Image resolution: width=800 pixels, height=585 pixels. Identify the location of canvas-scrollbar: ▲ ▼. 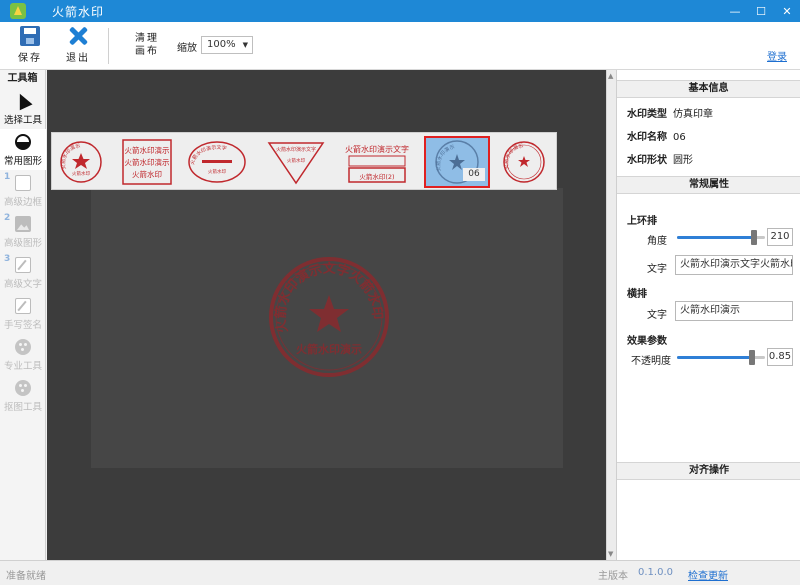
(611, 315).